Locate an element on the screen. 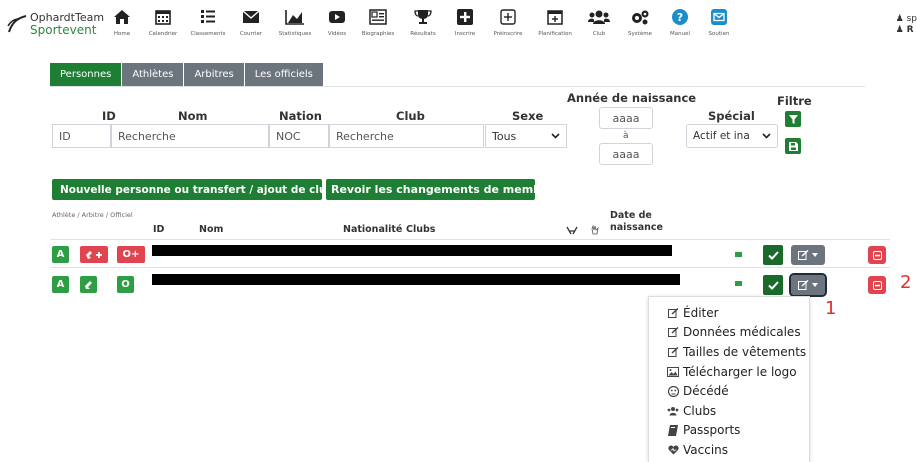 The image size is (917, 462). id-input: ID is located at coordinates (81, 136).